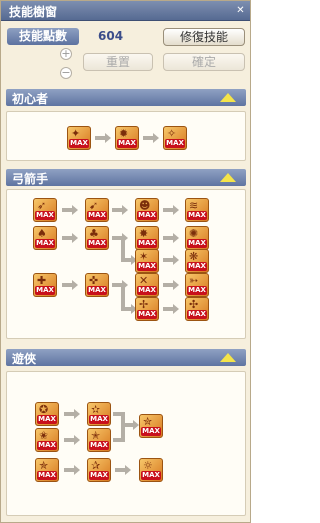 This screenshot has width=320, height=523. Describe the element at coordinates (24, 359) in the screenshot. I see `section-title: 遊俠` at that location.